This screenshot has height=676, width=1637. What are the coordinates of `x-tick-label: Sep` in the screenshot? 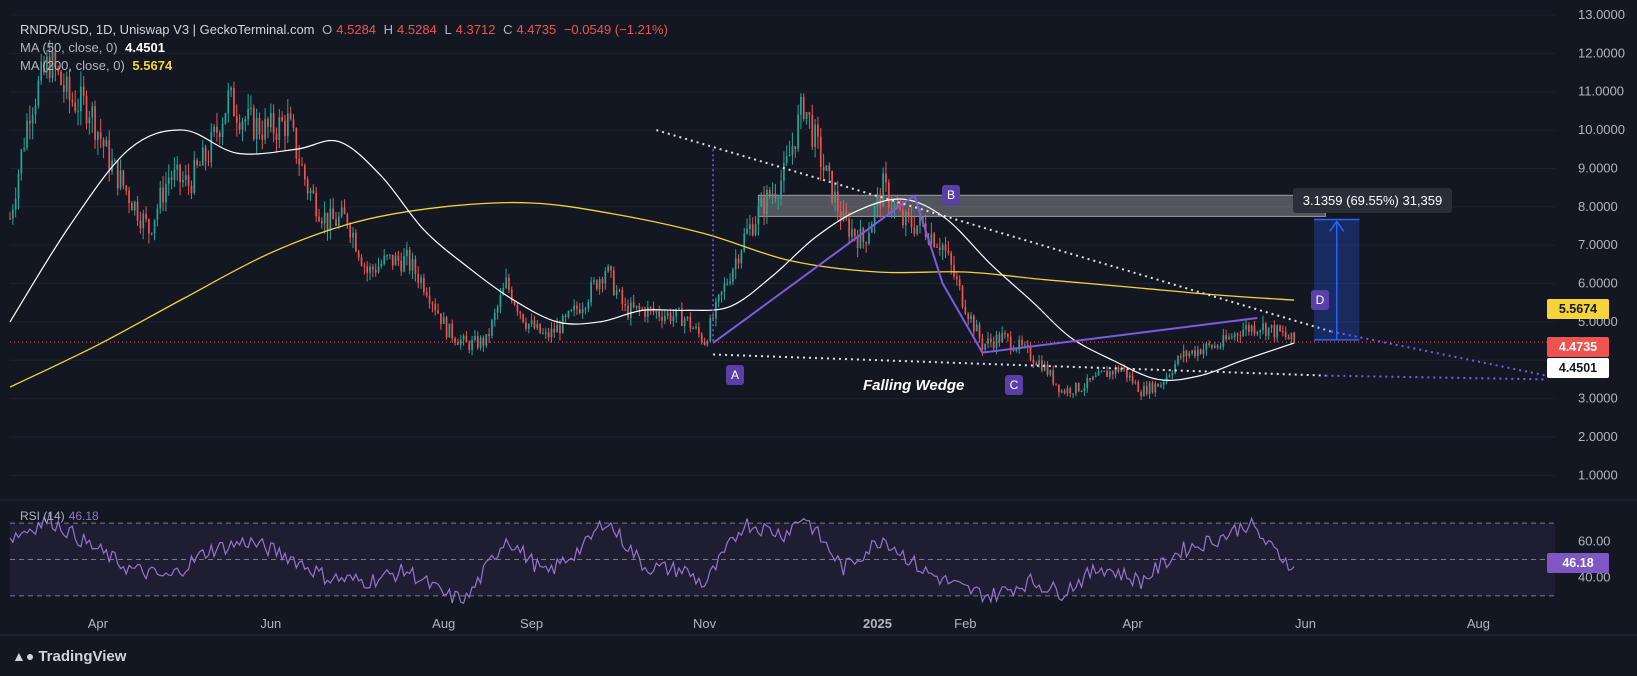 It's located at (531, 623).